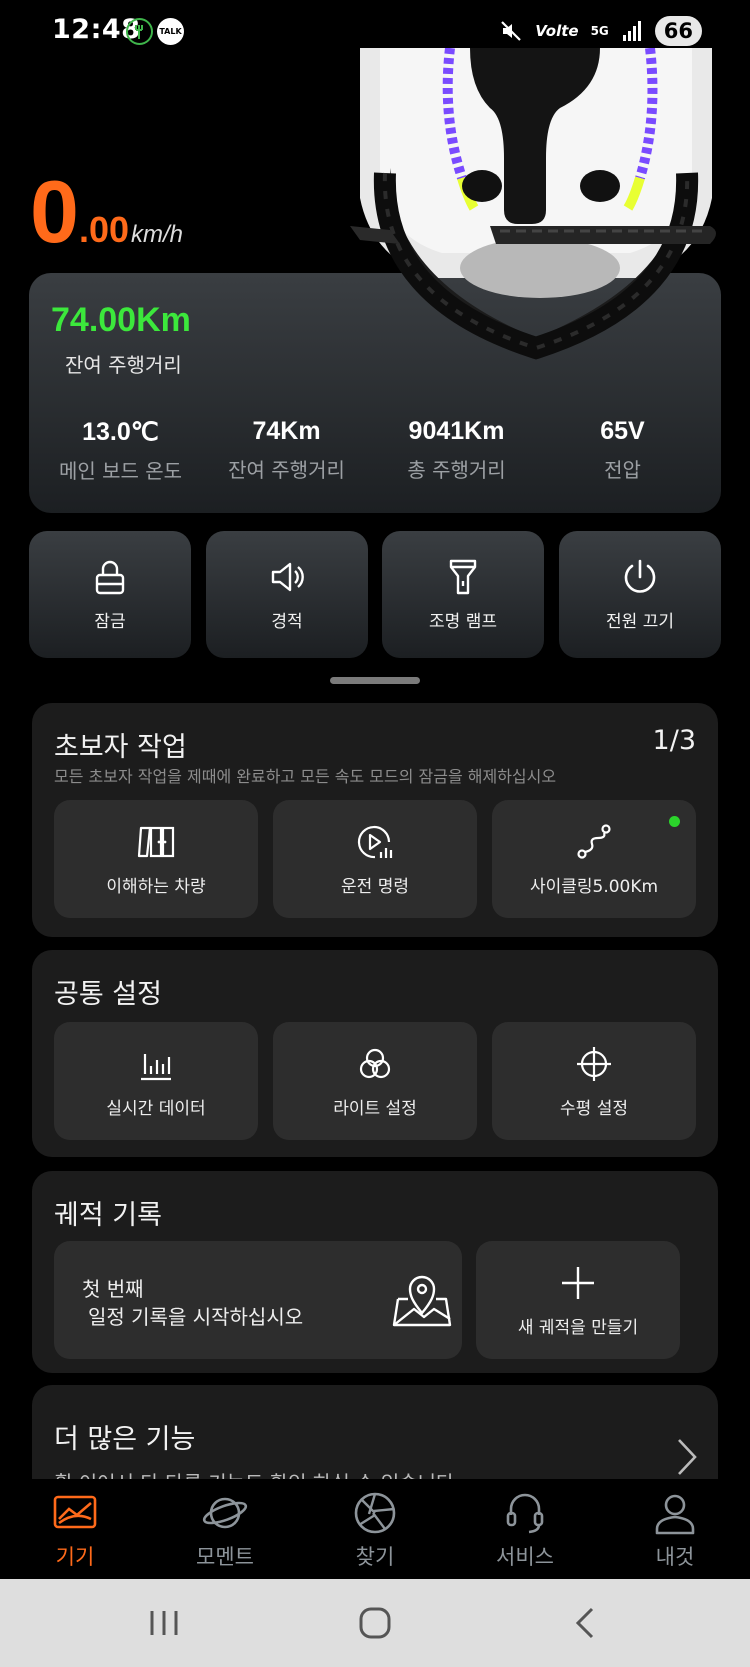 Image resolution: width=750 pixels, height=1667 pixels. I want to click on talk-text: TALK, so click(170, 31).